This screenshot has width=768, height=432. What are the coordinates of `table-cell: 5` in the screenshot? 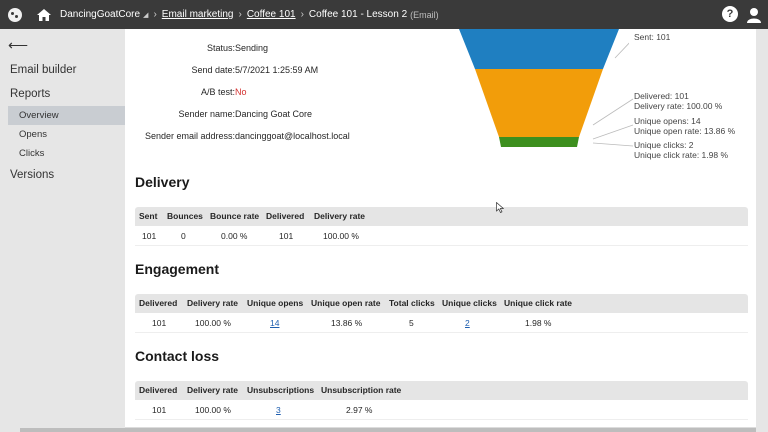 It's located at (411, 323).